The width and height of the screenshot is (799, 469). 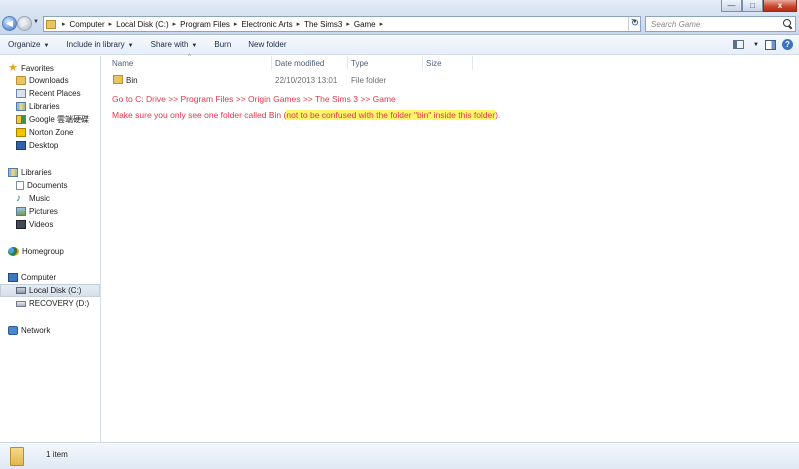 What do you see at coordinates (634, 24) in the screenshot?
I see `refresh-icon: ↻` at bounding box center [634, 24].